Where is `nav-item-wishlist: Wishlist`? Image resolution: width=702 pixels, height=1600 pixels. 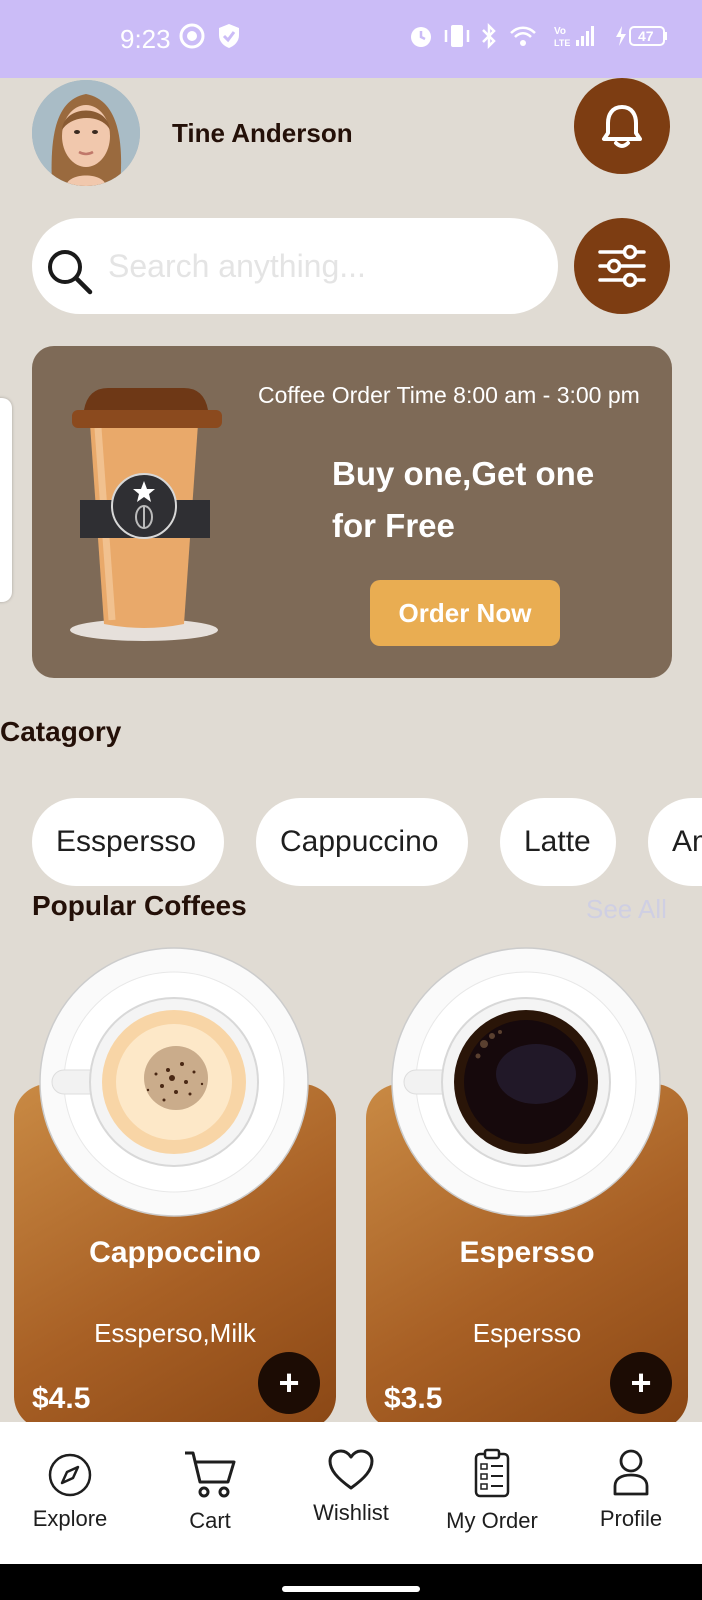 nav-item-wishlist: Wishlist is located at coordinates (351, 1487).